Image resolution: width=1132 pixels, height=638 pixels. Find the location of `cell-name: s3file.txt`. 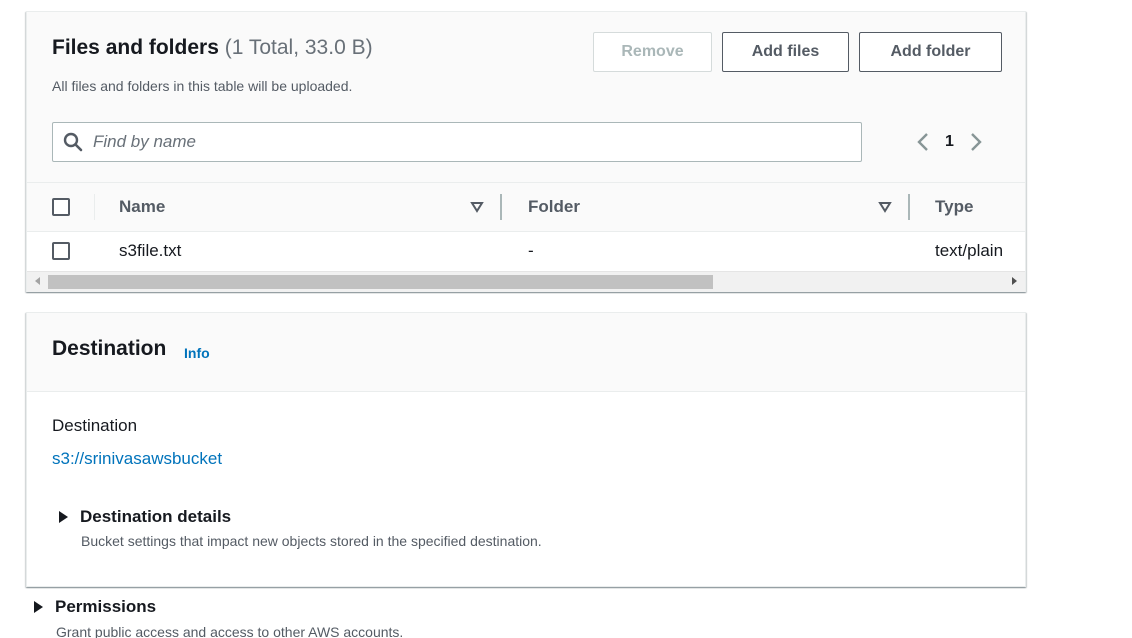

cell-name: s3file.txt is located at coordinates (150, 250).